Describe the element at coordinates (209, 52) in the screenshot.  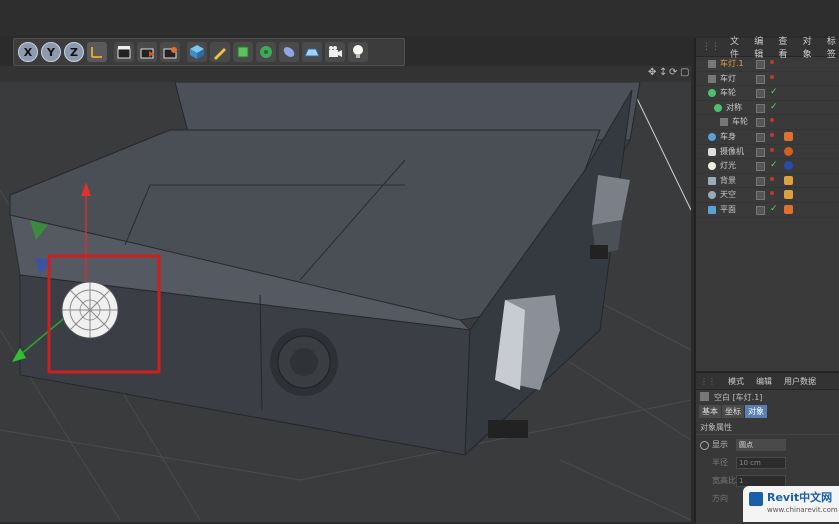
I see `main-toolbar: X Y Z` at that location.